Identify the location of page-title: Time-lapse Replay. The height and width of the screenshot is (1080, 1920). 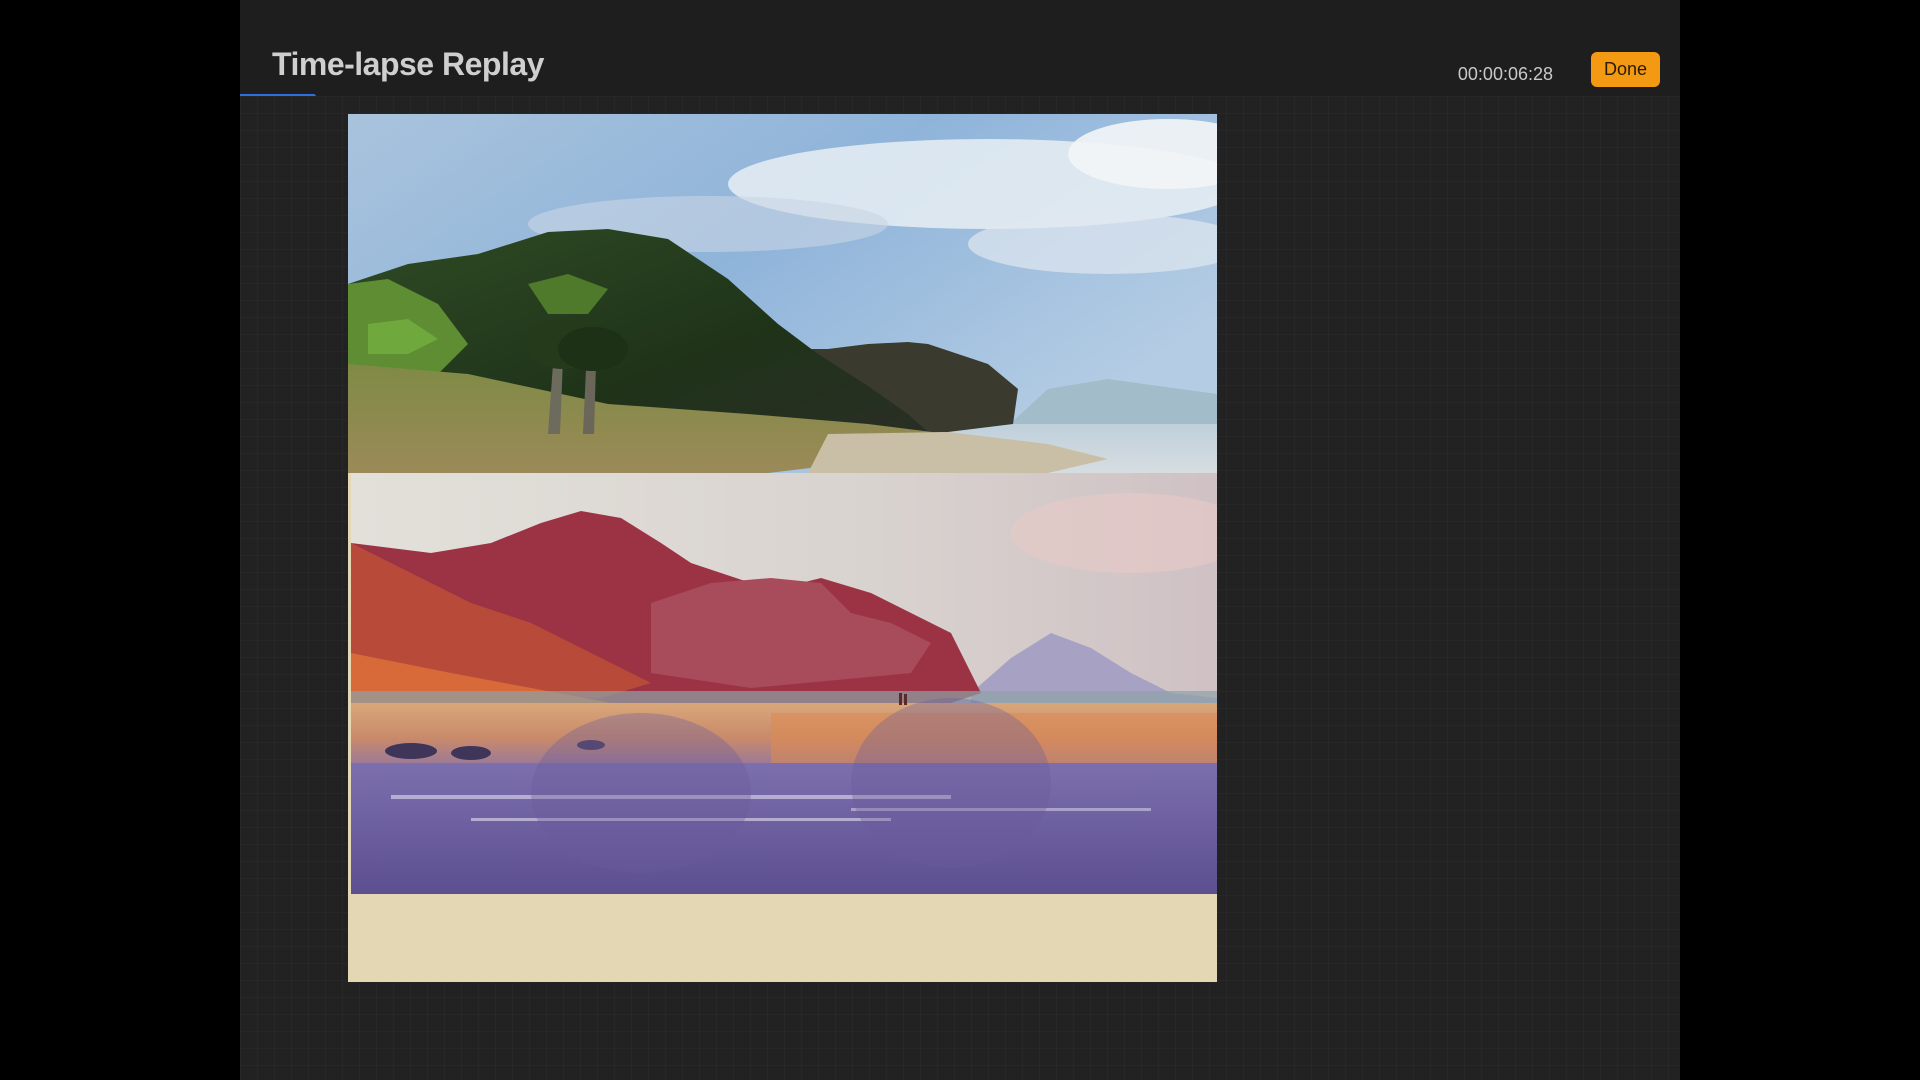
(408, 64).